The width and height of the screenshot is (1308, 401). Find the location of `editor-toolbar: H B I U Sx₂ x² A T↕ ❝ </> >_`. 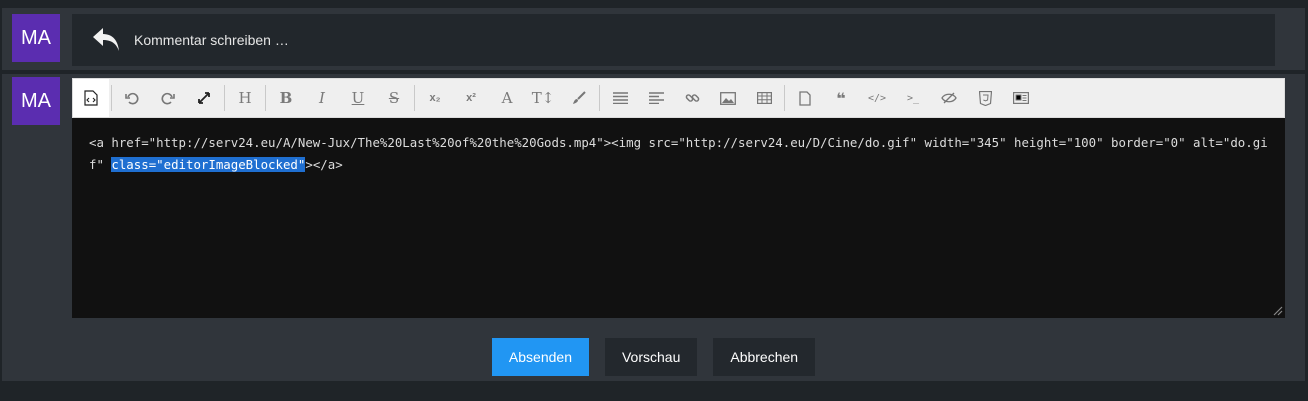

editor-toolbar: H B I U Sx₂ x² A T↕ ❝ </> >_ is located at coordinates (678, 98).